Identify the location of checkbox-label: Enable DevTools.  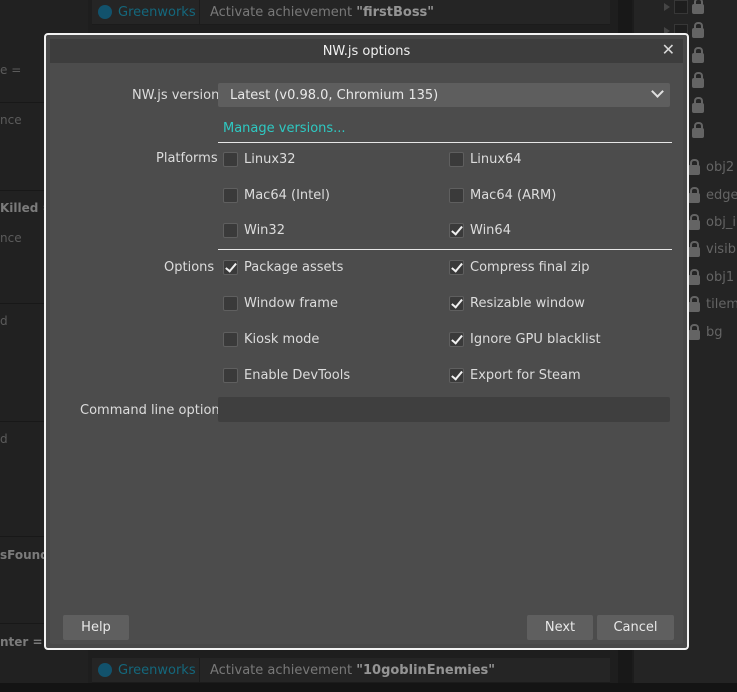
(297, 375).